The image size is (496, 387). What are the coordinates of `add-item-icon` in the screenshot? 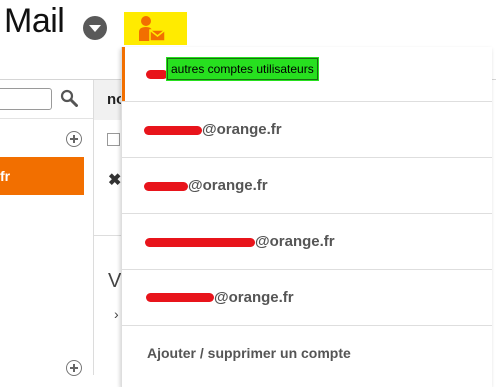 It's located at (74, 368).